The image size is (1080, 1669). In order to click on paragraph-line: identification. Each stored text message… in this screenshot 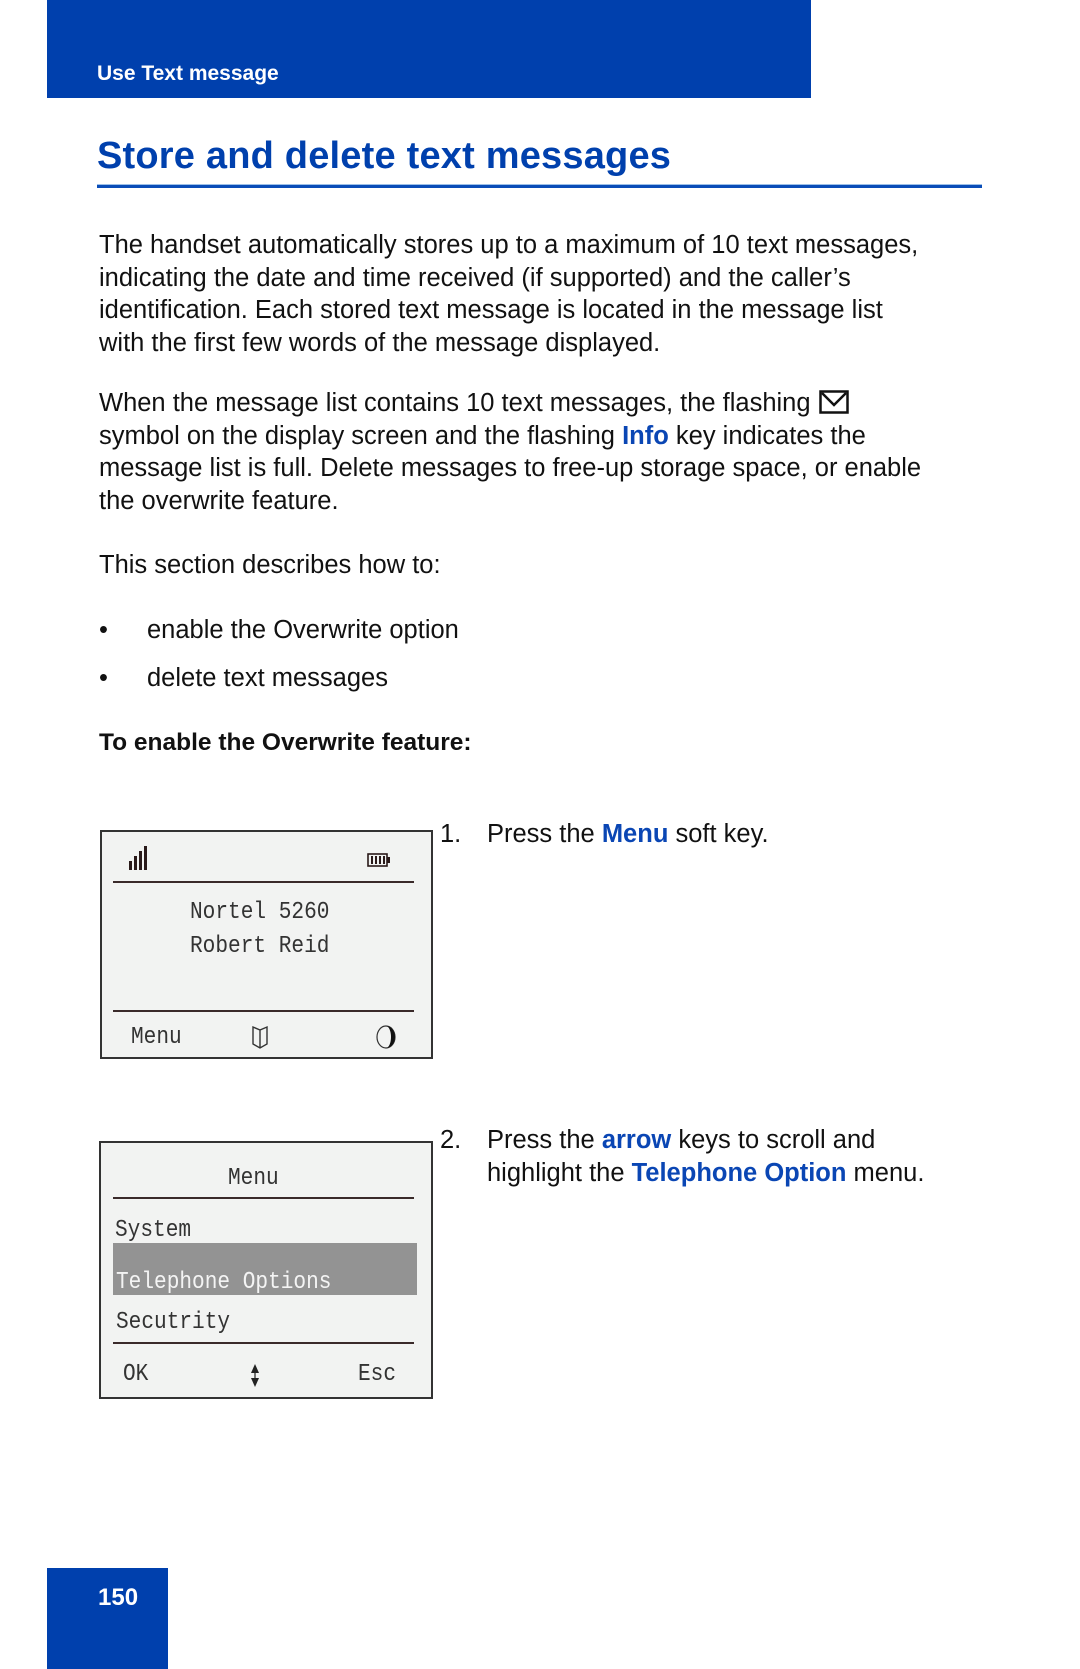, I will do `click(491, 310)`.